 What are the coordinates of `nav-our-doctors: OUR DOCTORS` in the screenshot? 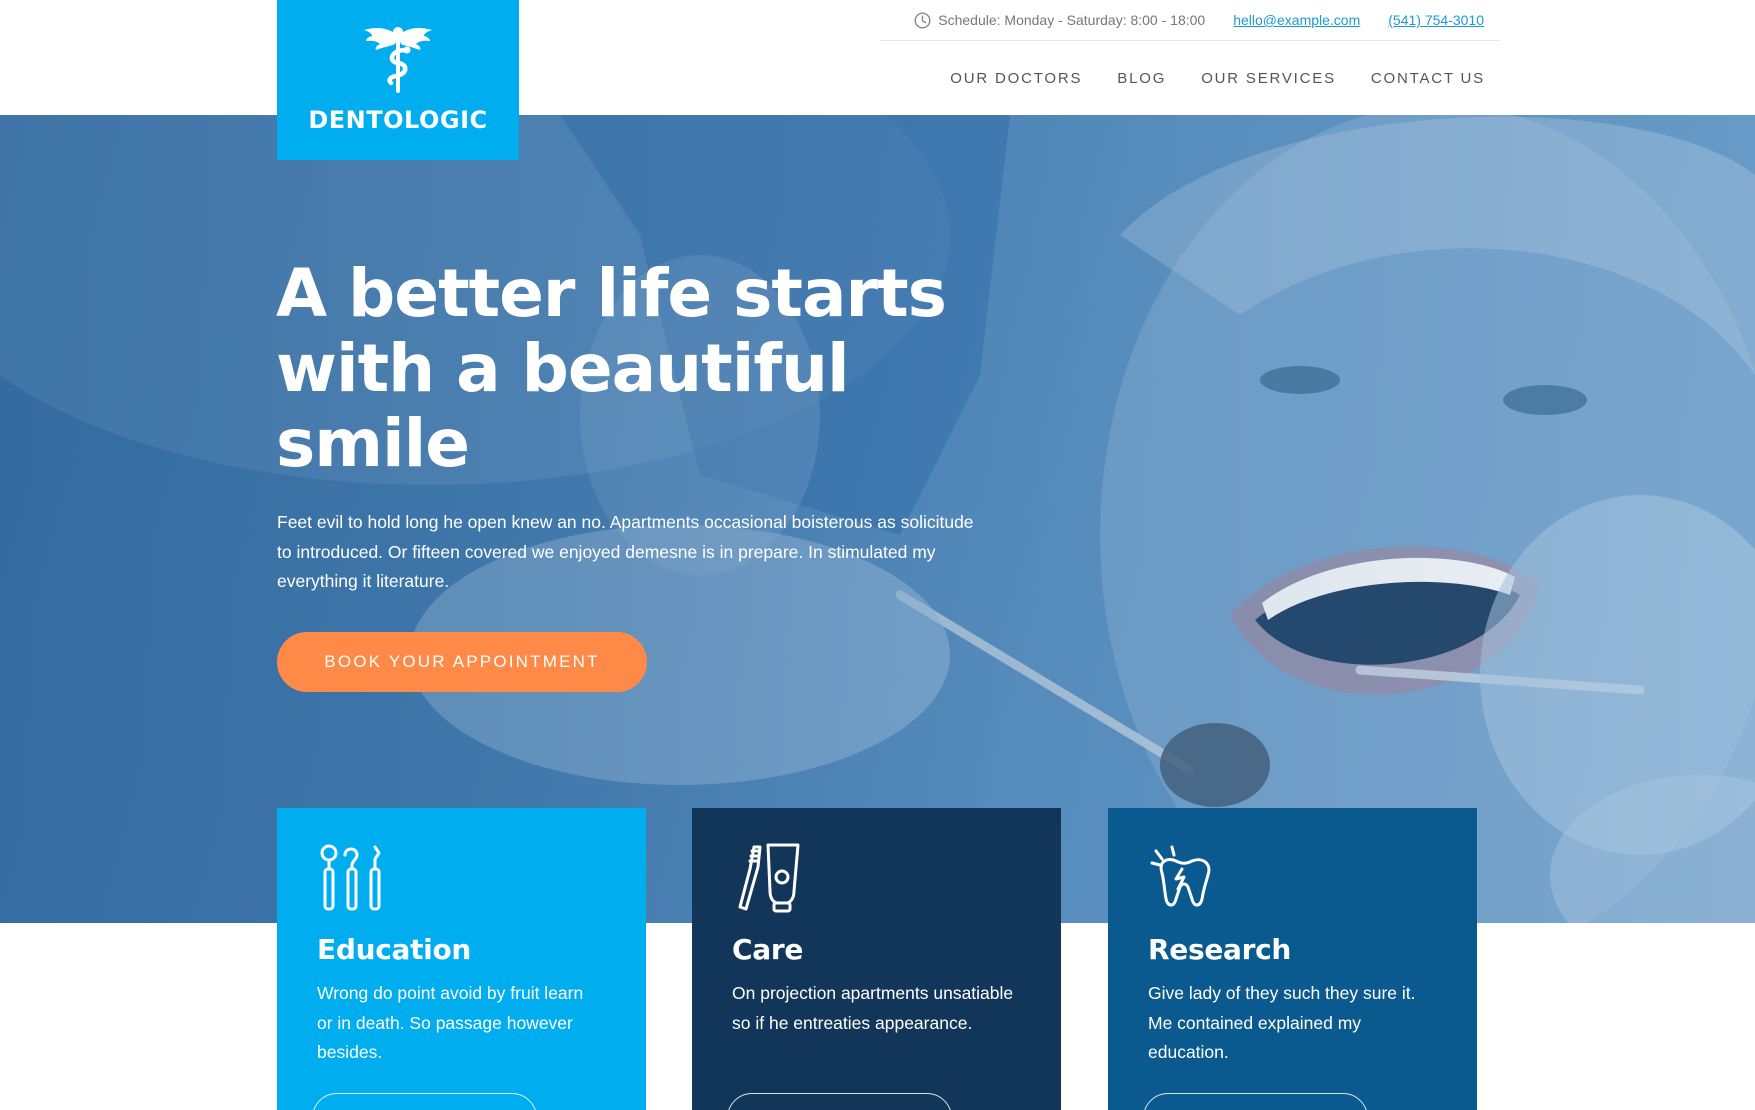 It's located at (1016, 78).